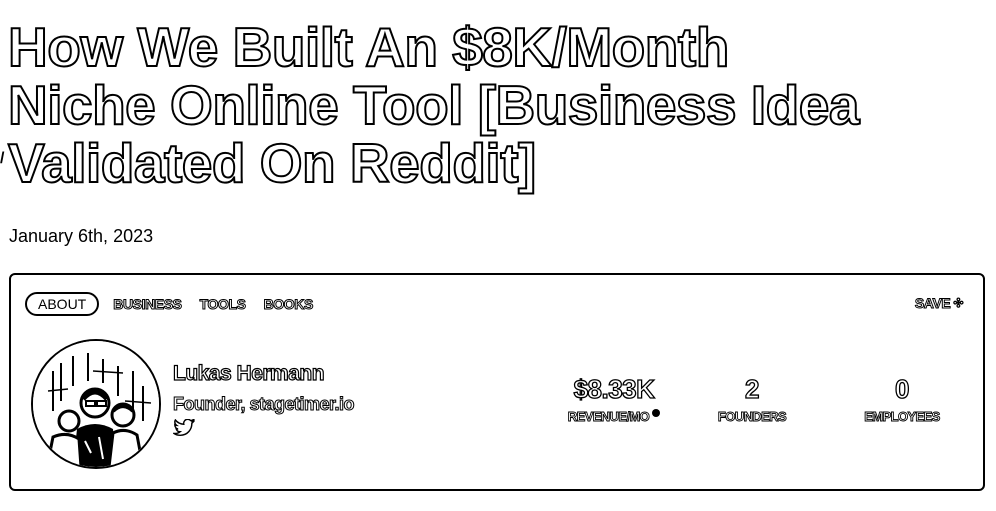 Image resolution: width=996 pixels, height=511 pixels. I want to click on article-title-line: Validated On Reddit], so click(272, 163).